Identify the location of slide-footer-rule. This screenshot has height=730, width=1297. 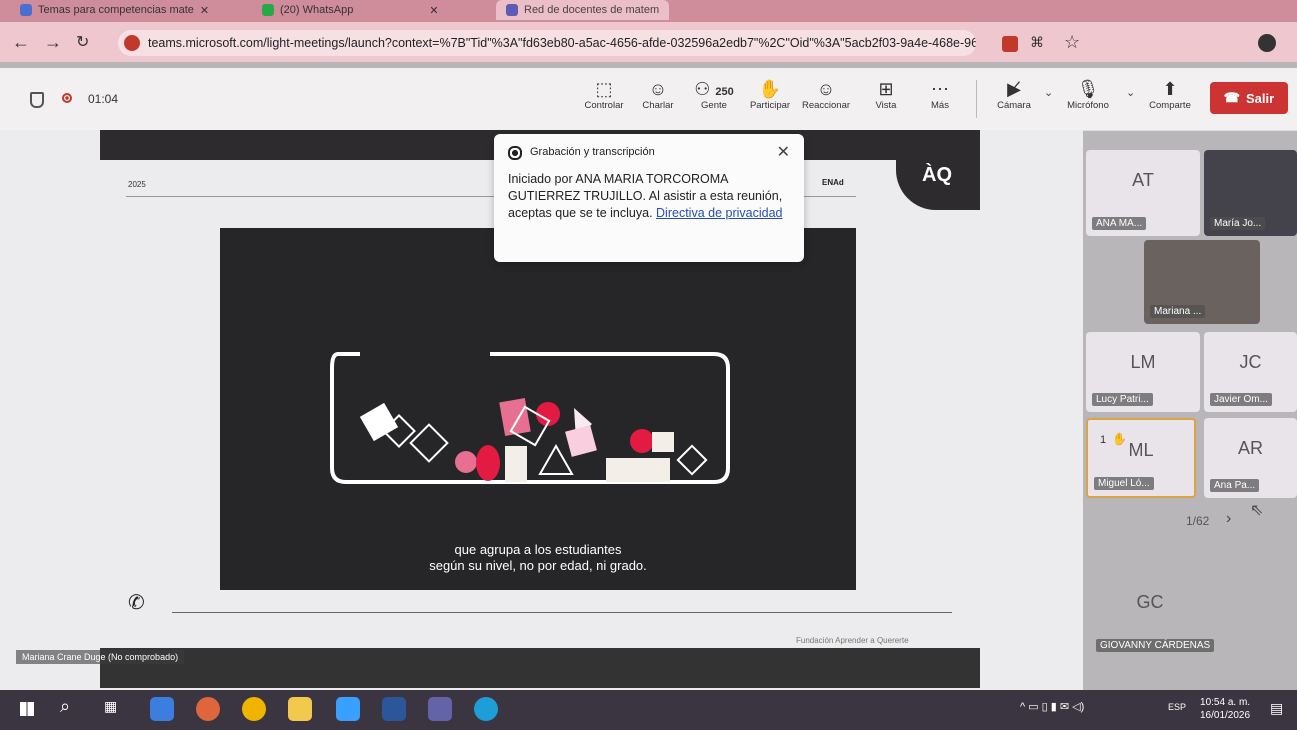
(562, 612).